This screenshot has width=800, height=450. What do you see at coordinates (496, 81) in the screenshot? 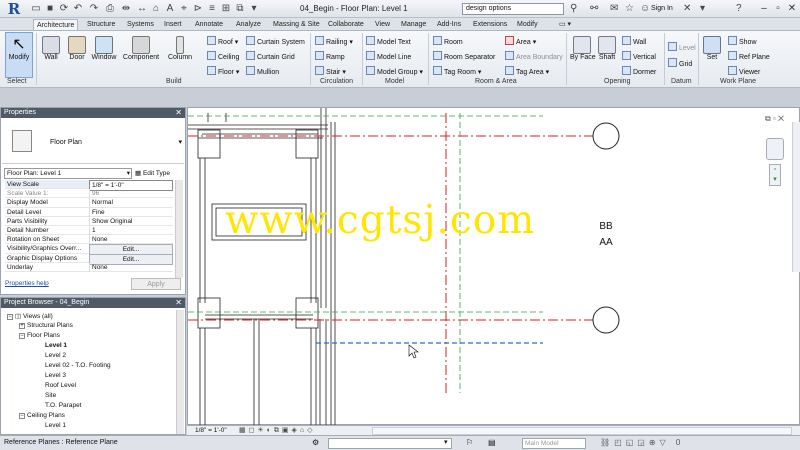
I see `room-area-panel-label: Room & Area` at bounding box center [496, 81].